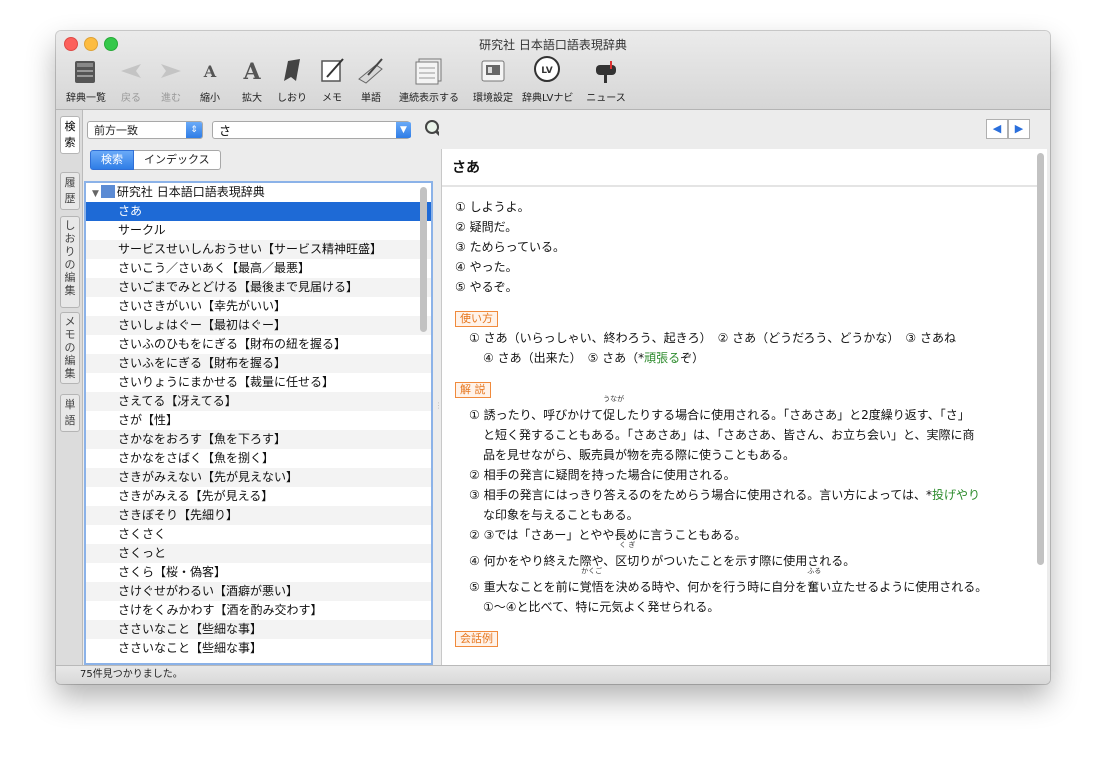 The height and width of the screenshot is (765, 1106). I want to click on search-mode-tabs: 検索 インデックス, so click(155, 160).